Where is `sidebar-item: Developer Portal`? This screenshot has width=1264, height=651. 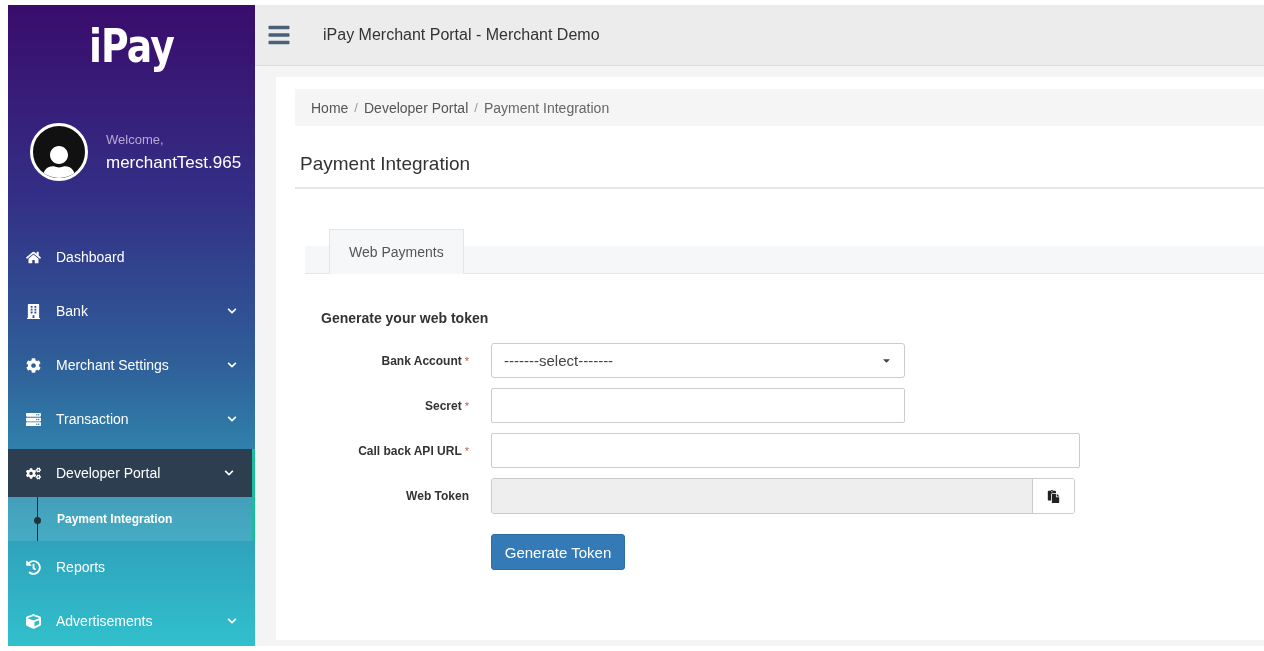
sidebar-item: Developer Portal is located at coordinates (131, 473).